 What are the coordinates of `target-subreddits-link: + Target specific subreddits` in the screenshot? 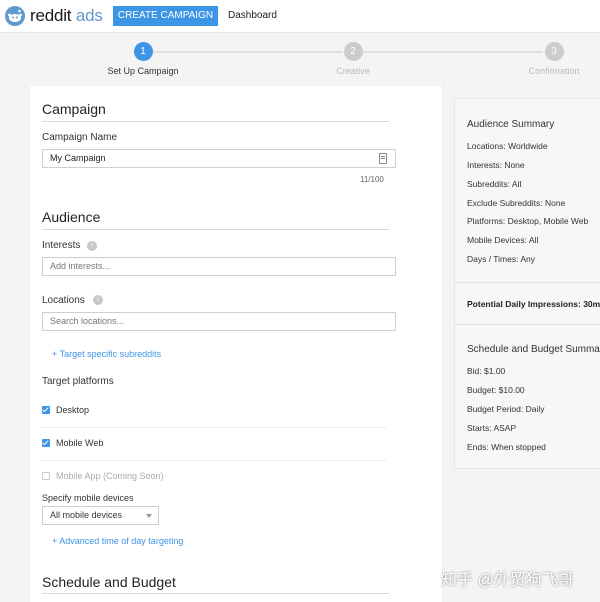 It's located at (106, 354).